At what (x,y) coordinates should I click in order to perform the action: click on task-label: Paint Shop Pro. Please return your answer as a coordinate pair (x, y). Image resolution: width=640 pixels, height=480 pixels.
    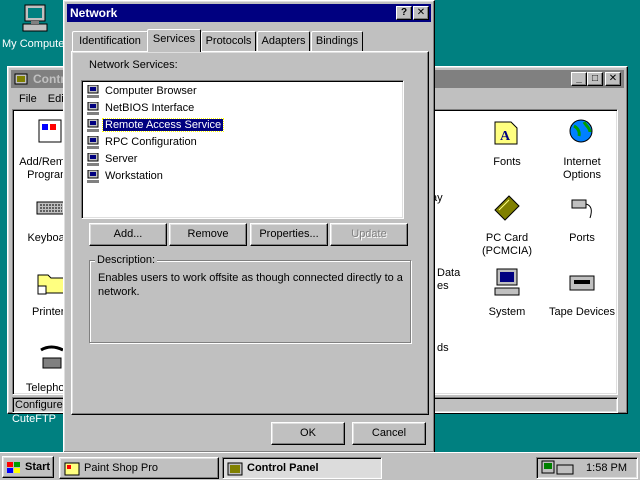
    Looking at the image, I should click on (121, 468).